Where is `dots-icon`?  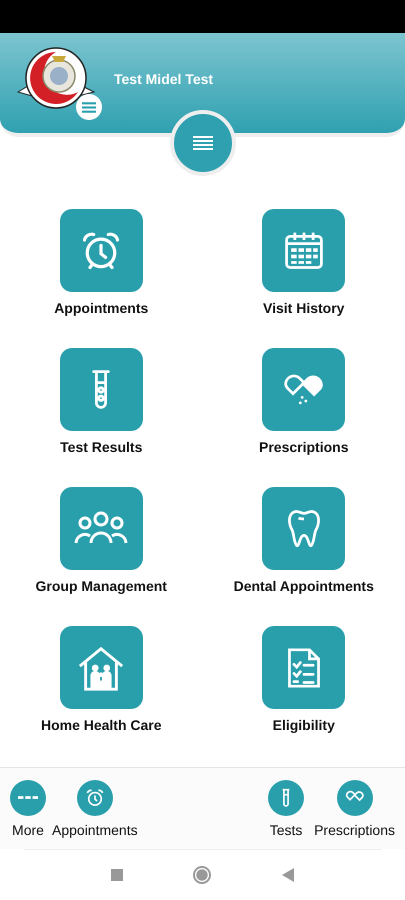 dots-icon is located at coordinates (28, 798).